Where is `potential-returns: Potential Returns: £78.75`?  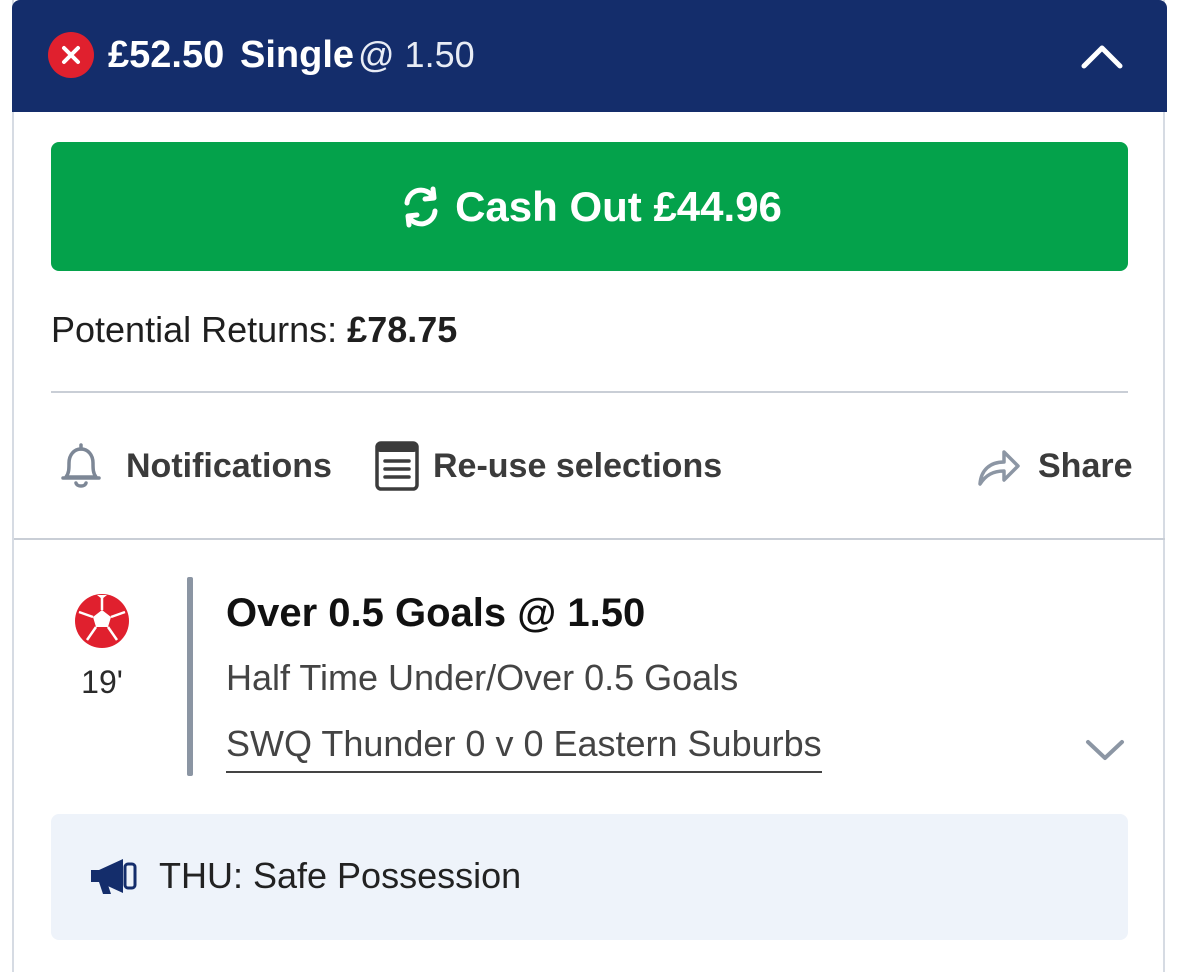
potential-returns: Potential Returns: £78.75 is located at coordinates (254, 330).